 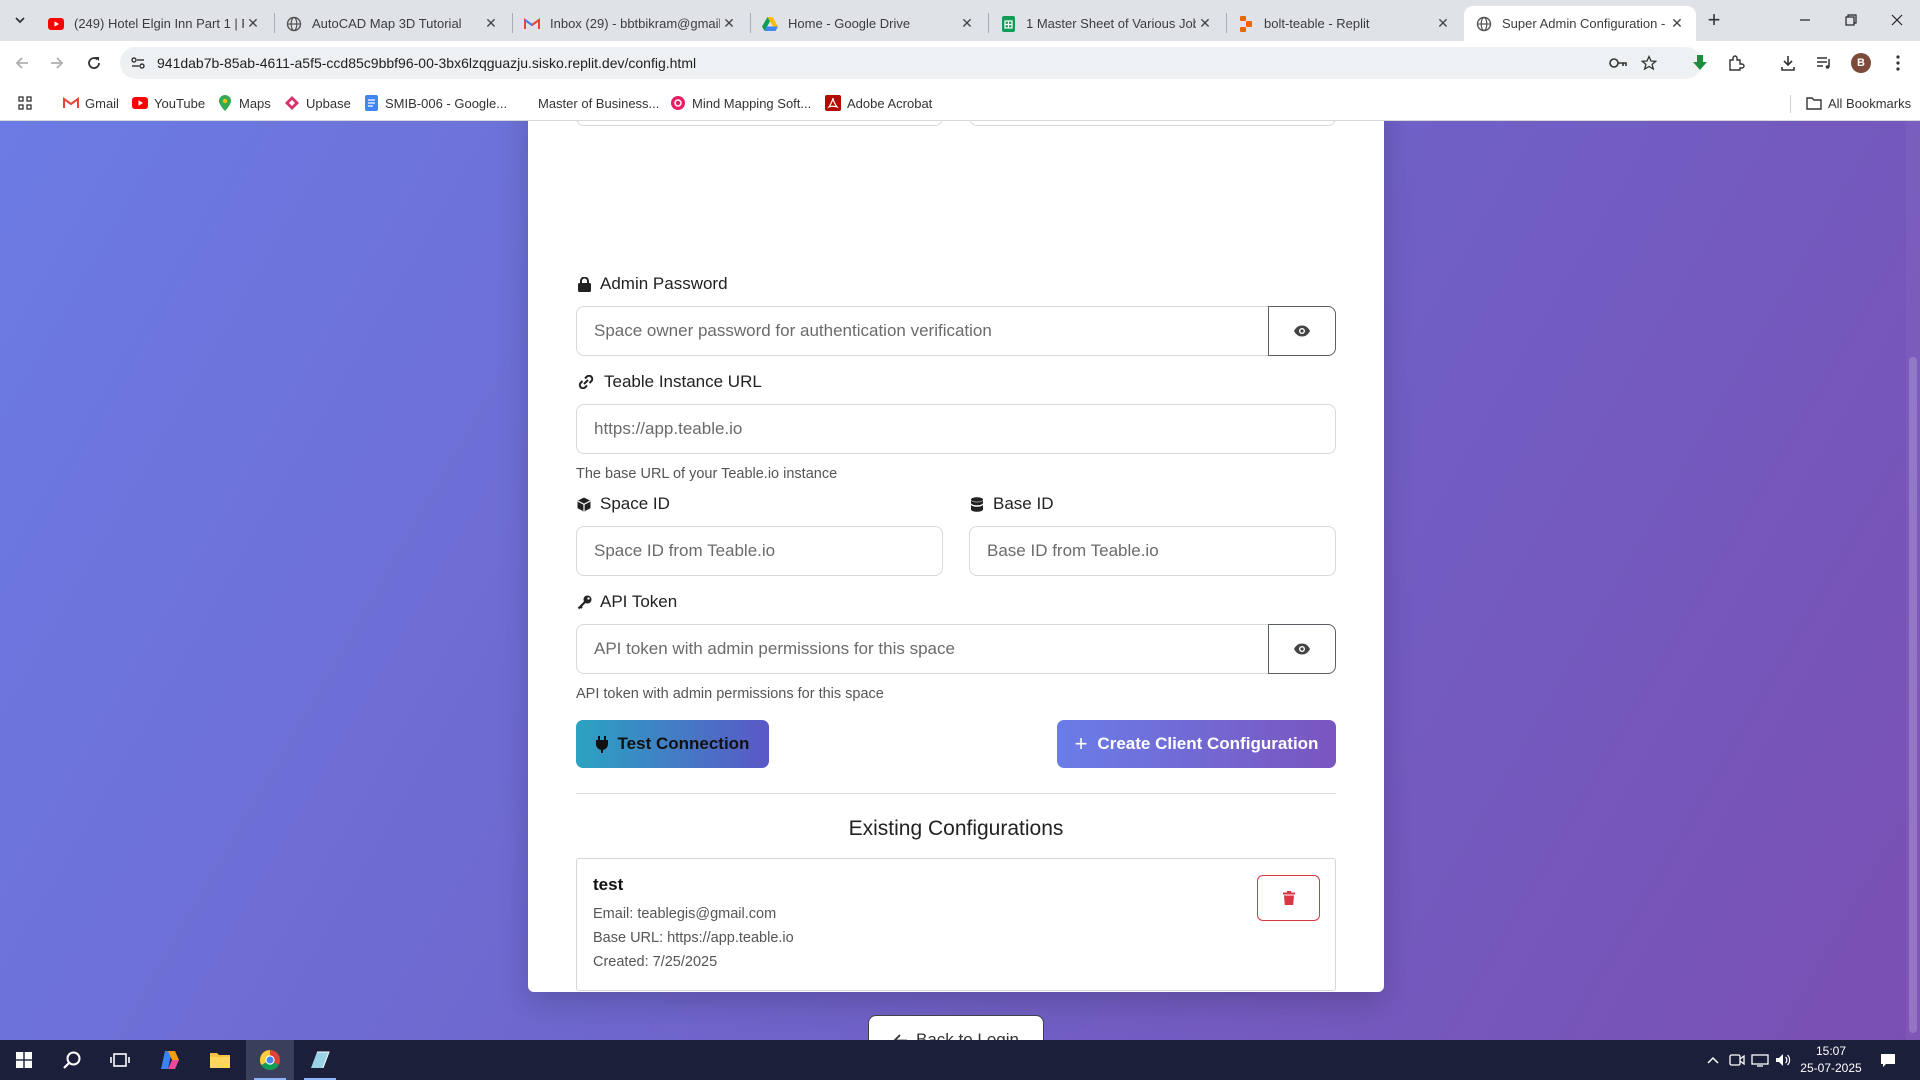 I want to click on google-docs-icon, so click(x=371, y=103).